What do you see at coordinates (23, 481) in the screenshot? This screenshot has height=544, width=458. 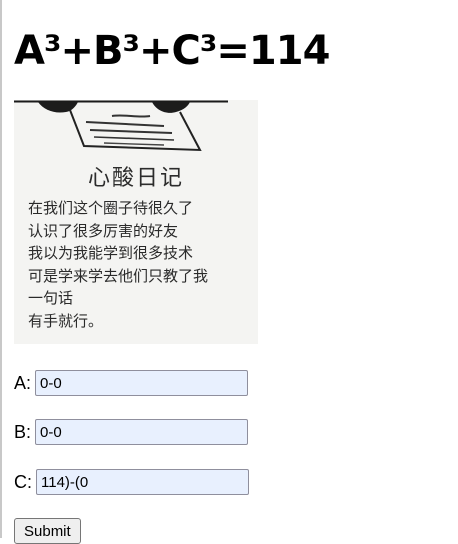 I see `field-c-label: C:` at bounding box center [23, 481].